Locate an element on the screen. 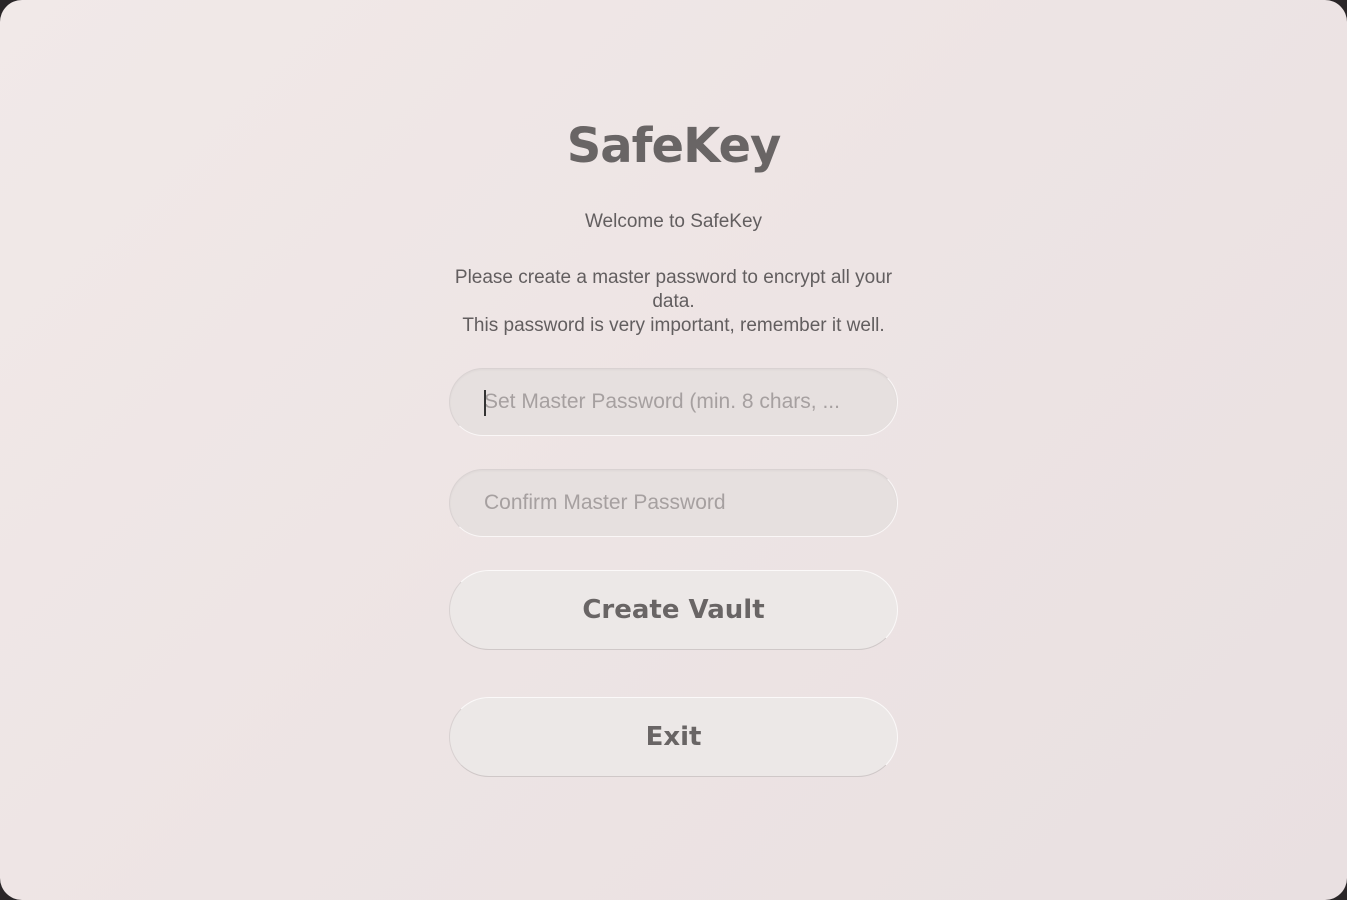  create-vault-button: Create Vault is located at coordinates (673, 610).